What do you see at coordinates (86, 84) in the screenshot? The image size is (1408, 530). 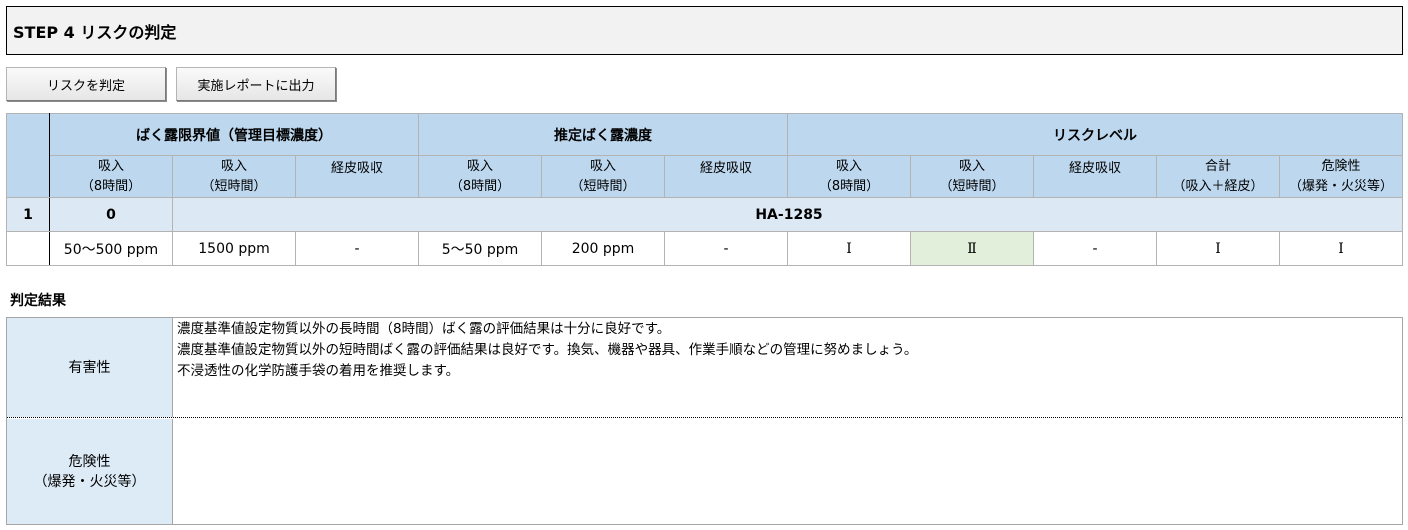 I see `judge-risk-button: リスクを判定` at bounding box center [86, 84].